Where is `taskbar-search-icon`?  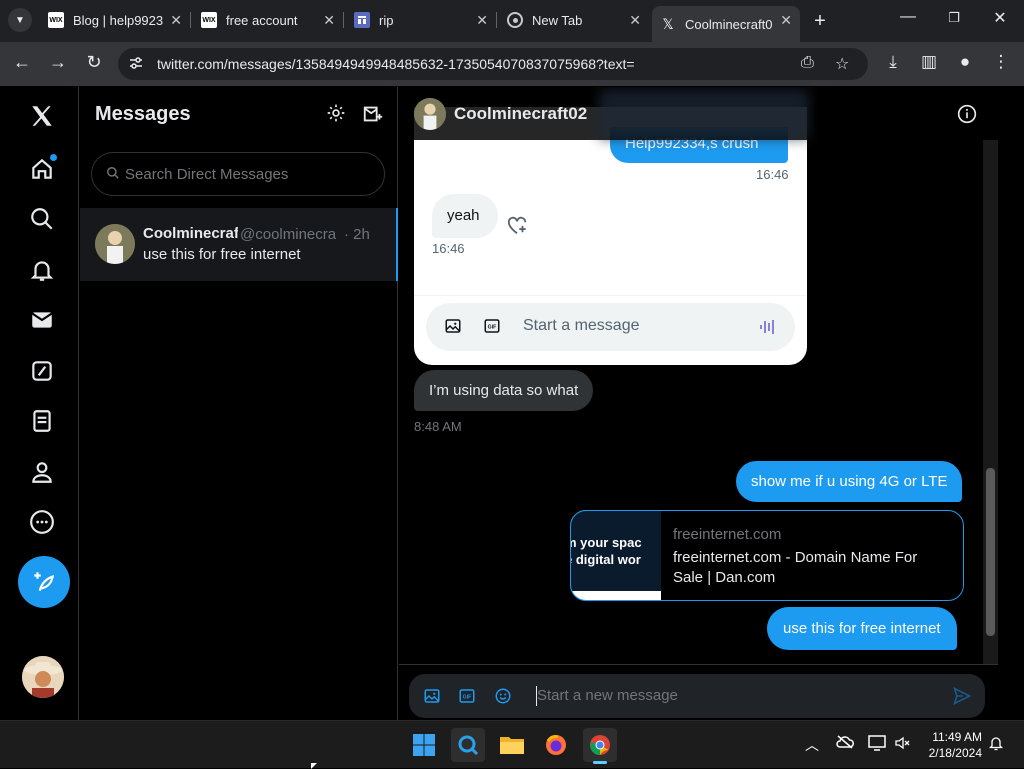 taskbar-search-icon is located at coordinates (468, 745).